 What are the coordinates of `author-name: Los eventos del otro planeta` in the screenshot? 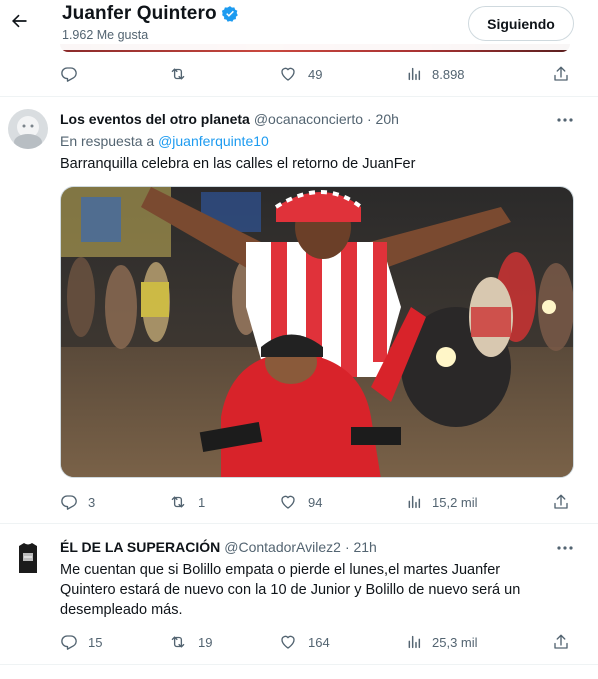 It's located at (155, 119).